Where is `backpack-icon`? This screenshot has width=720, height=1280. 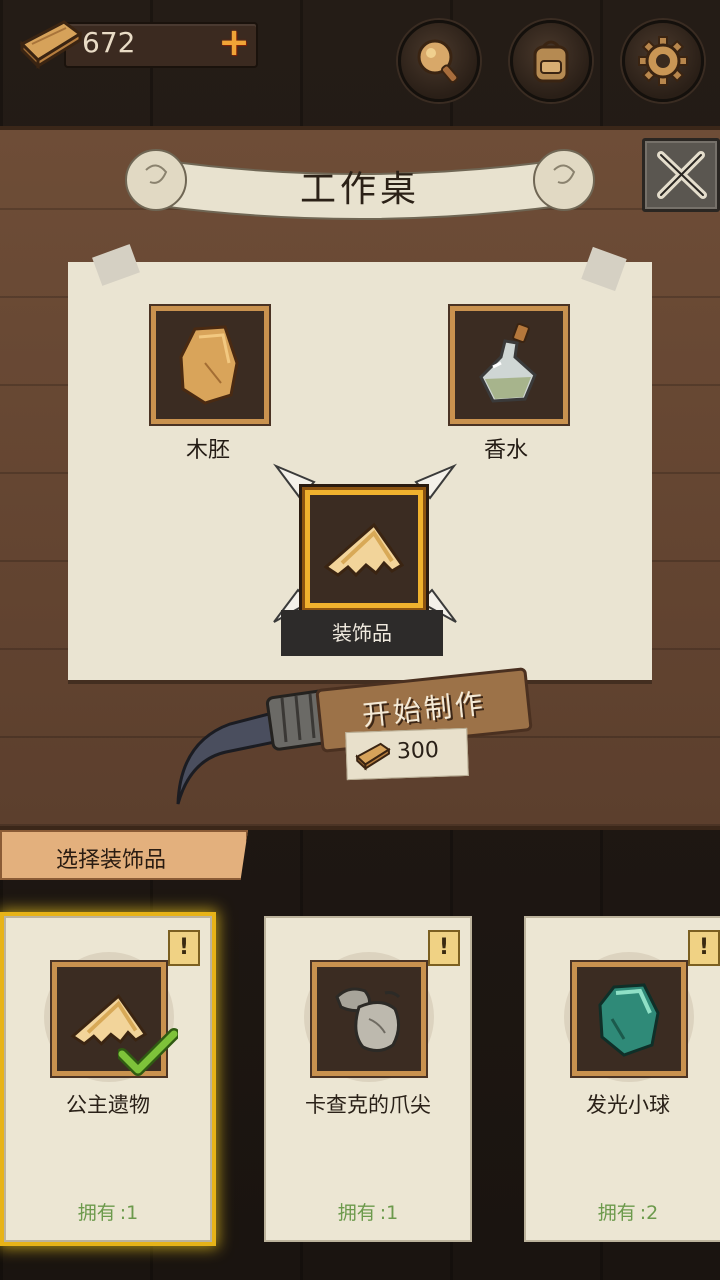
backpack-icon is located at coordinates (551, 61).